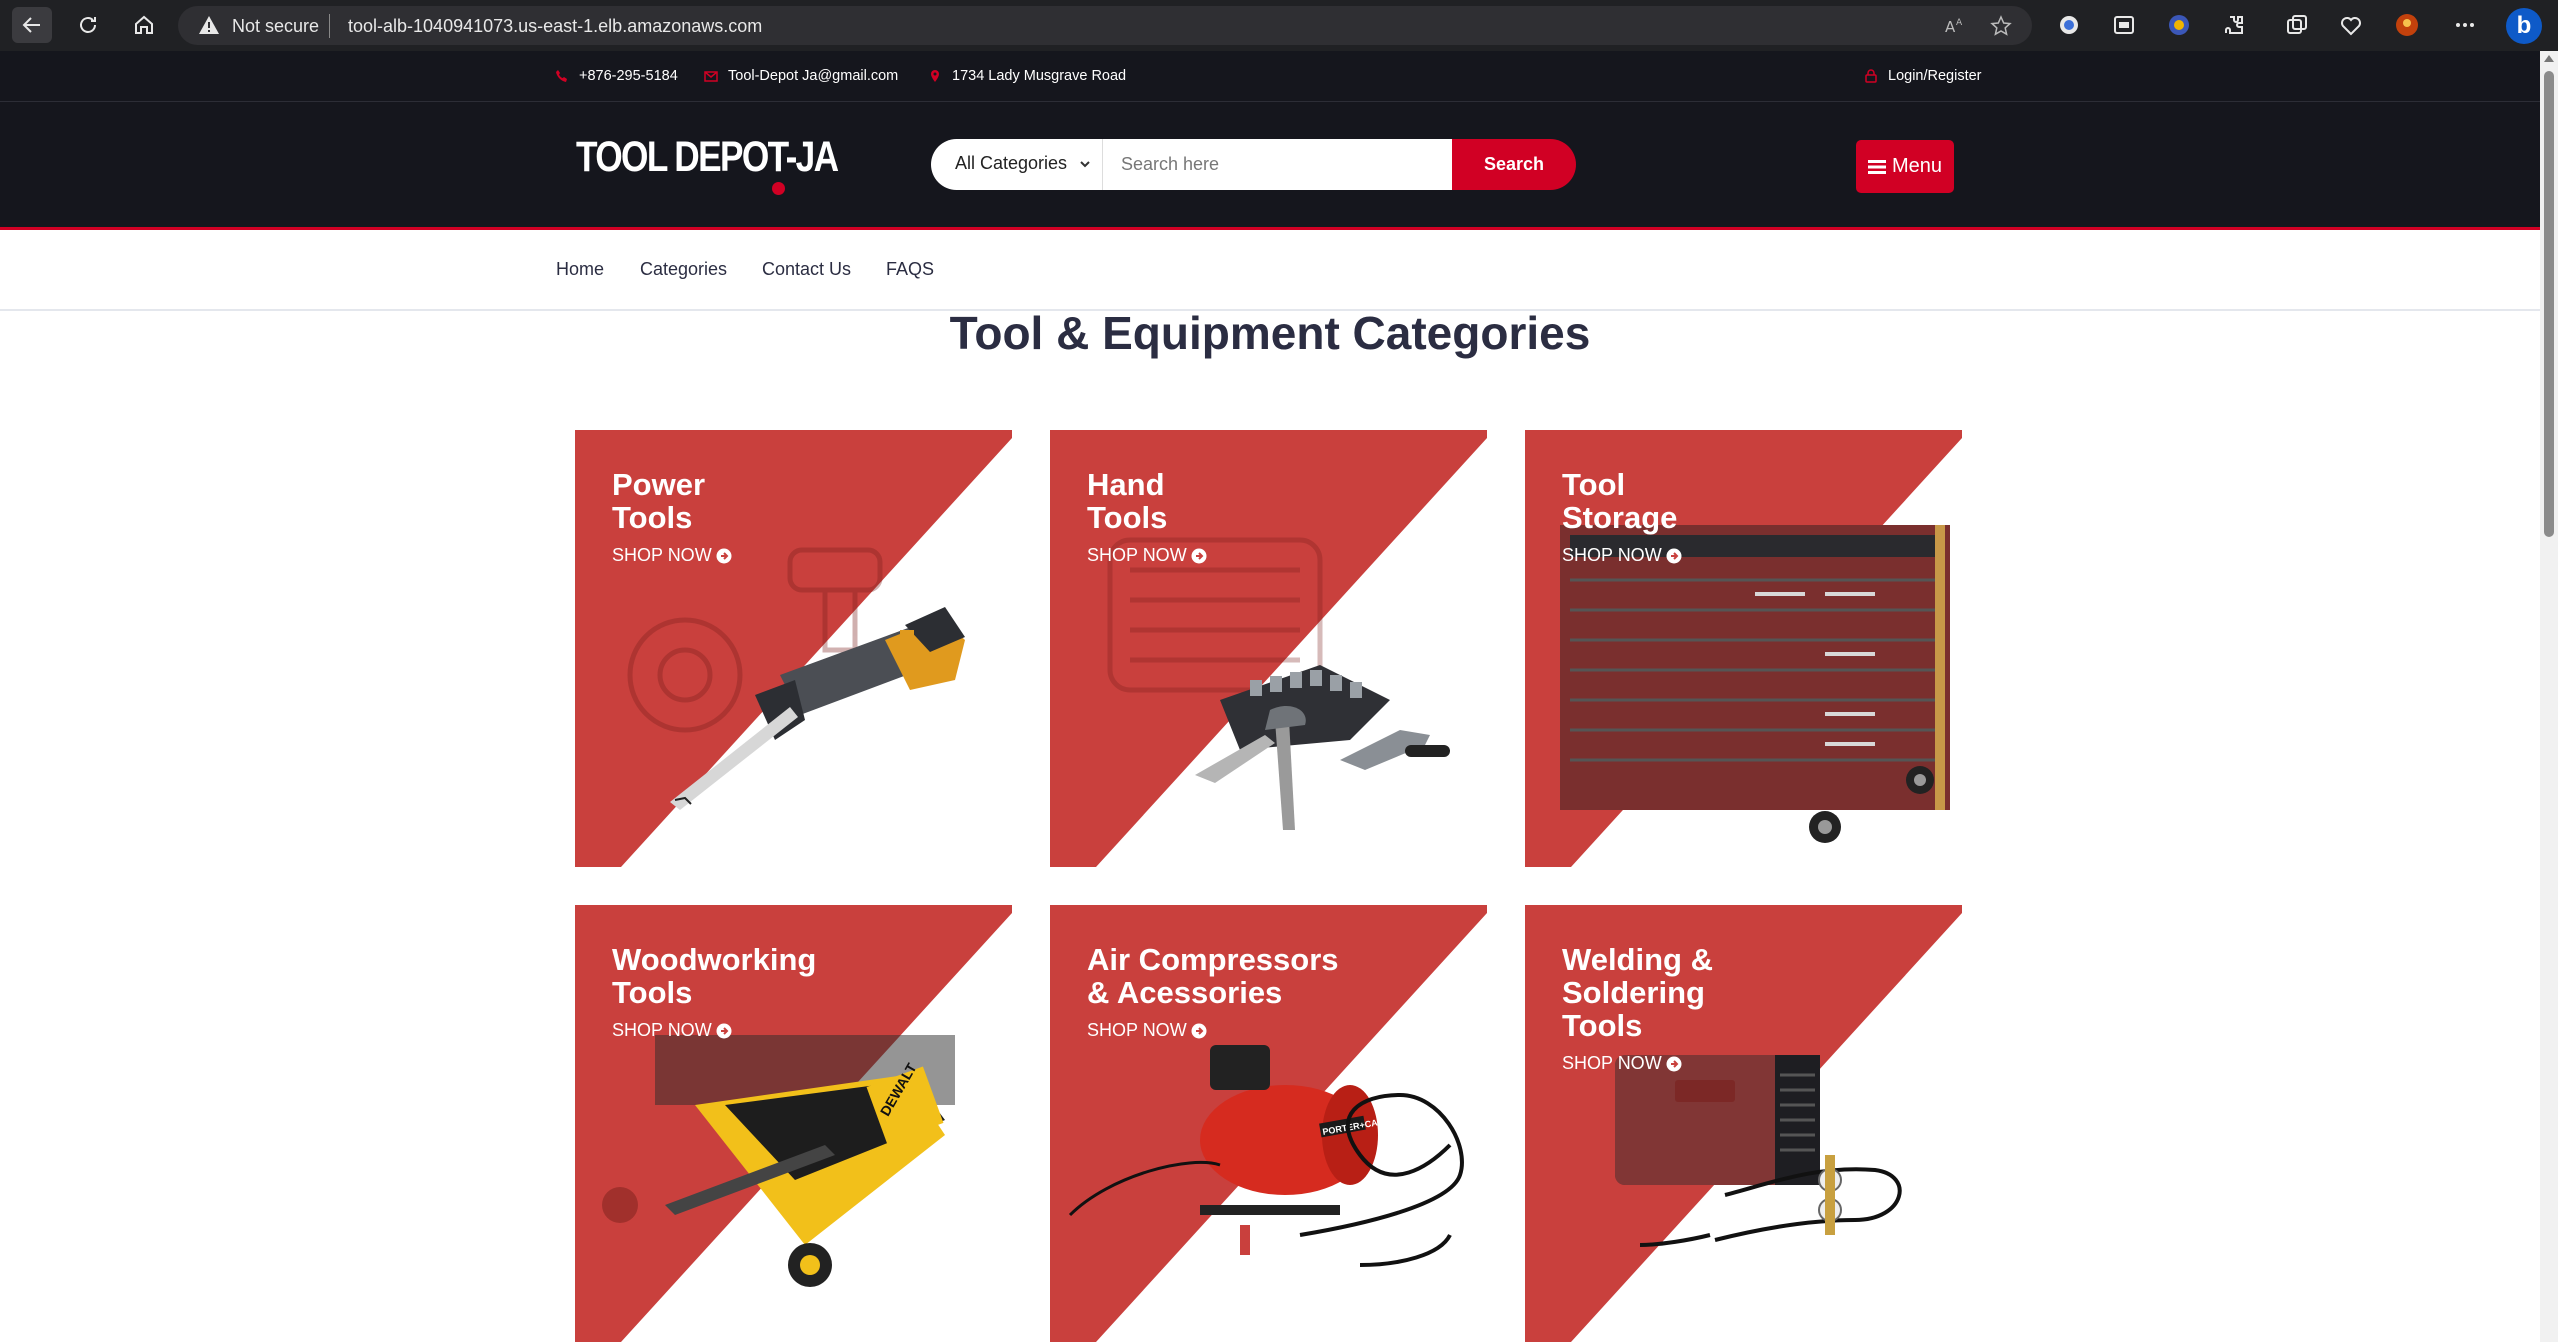 The width and height of the screenshot is (2558, 1342). What do you see at coordinates (1127, 501) in the screenshot?
I see `category-title: Hand Tools` at bounding box center [1127, 501].